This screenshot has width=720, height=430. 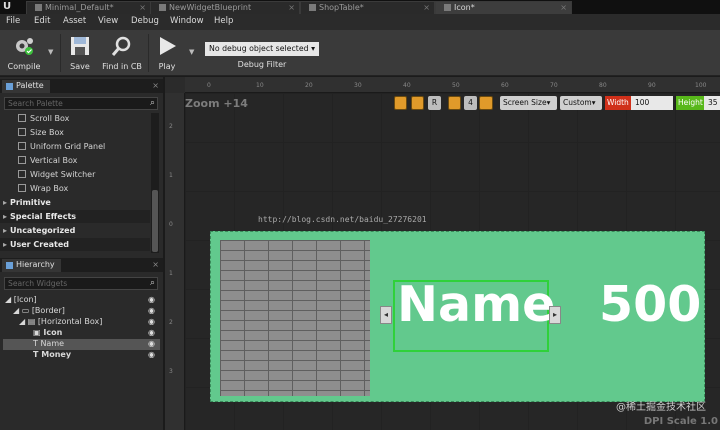 What do you see at coordinates (52, 354) in the screenshot?
I see `hierarchy-item-money: T Money` at bounding box center [52, 354].